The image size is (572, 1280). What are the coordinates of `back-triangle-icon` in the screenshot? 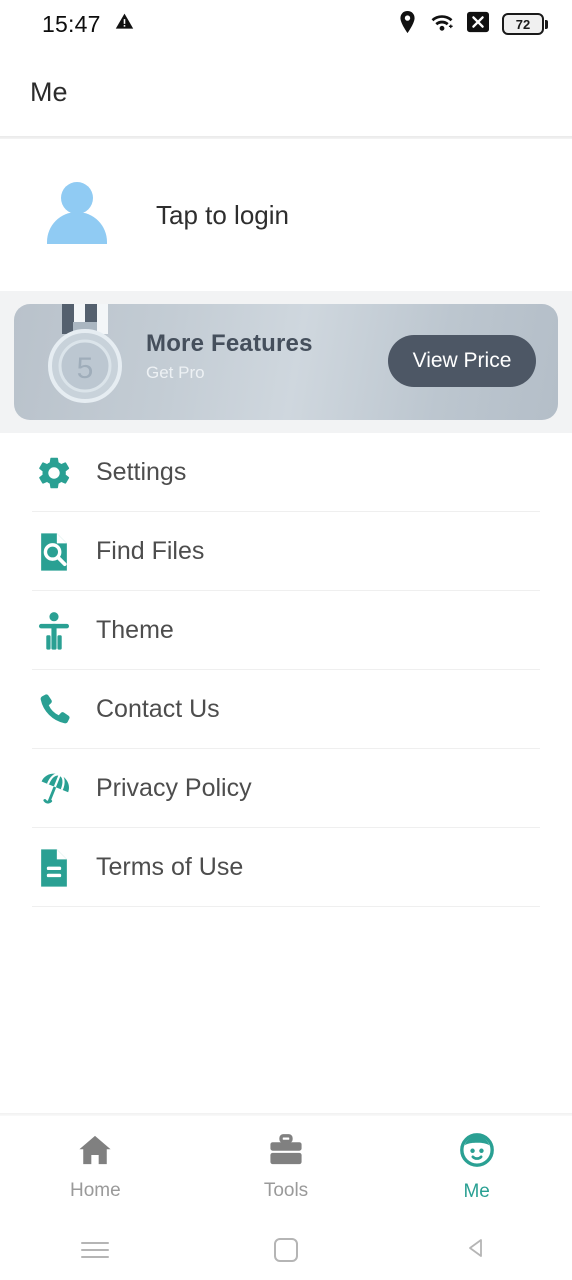 It's located at (477, 1250).